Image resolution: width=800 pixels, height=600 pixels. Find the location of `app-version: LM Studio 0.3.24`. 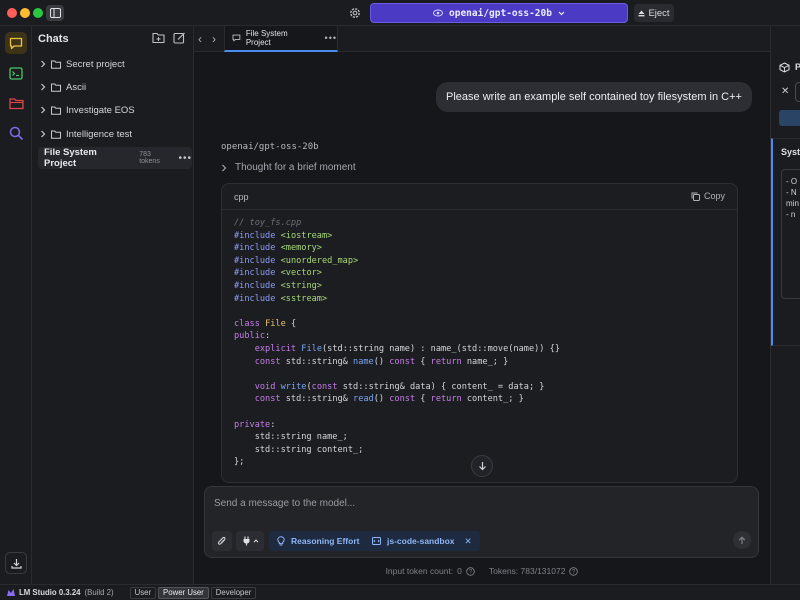

app-version: LM Studio 0.3.24 is located at coordinates (50, 592).